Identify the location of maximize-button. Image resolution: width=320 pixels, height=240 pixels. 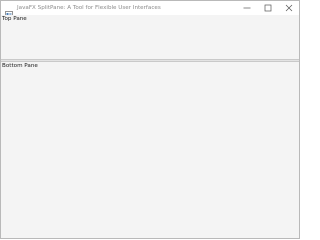
(268, 8).